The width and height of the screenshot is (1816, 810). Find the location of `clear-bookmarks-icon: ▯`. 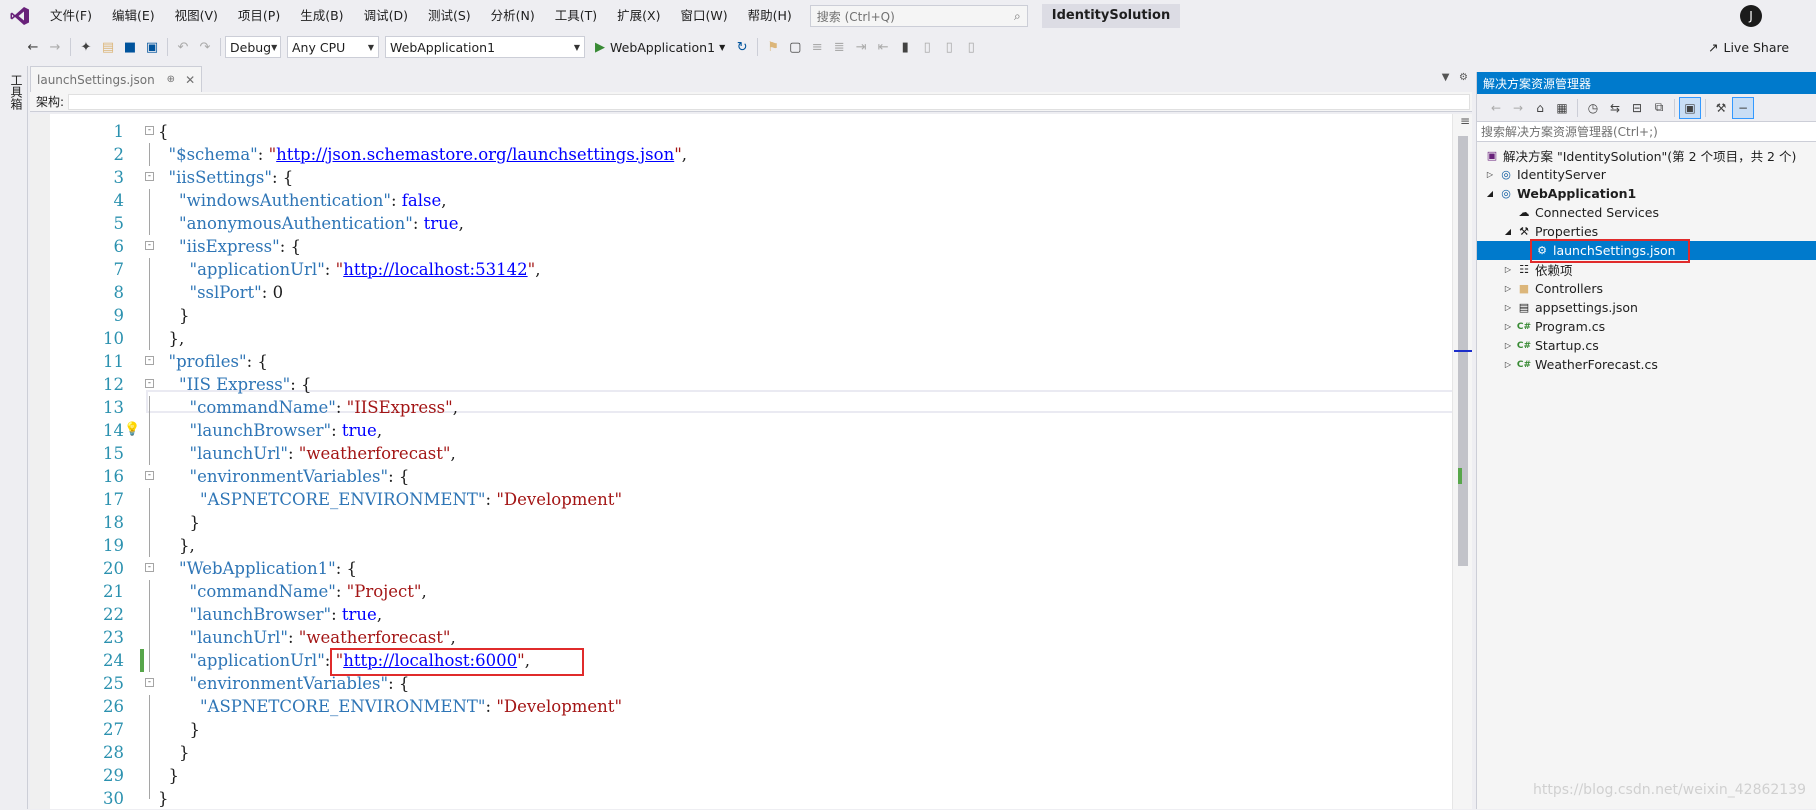

clear-bookmarks-icon: ▯ is located at coordinates (971, 47).